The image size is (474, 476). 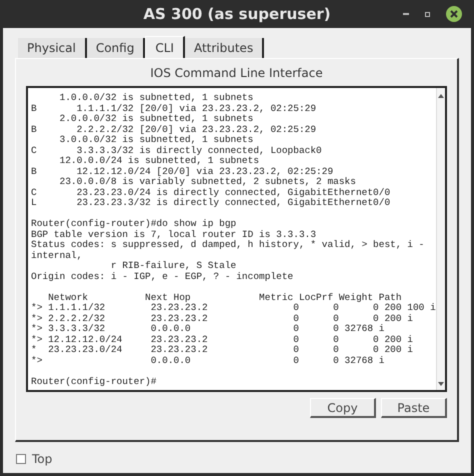 I want to click on tab: Attributes, so click(x=224, y=48).